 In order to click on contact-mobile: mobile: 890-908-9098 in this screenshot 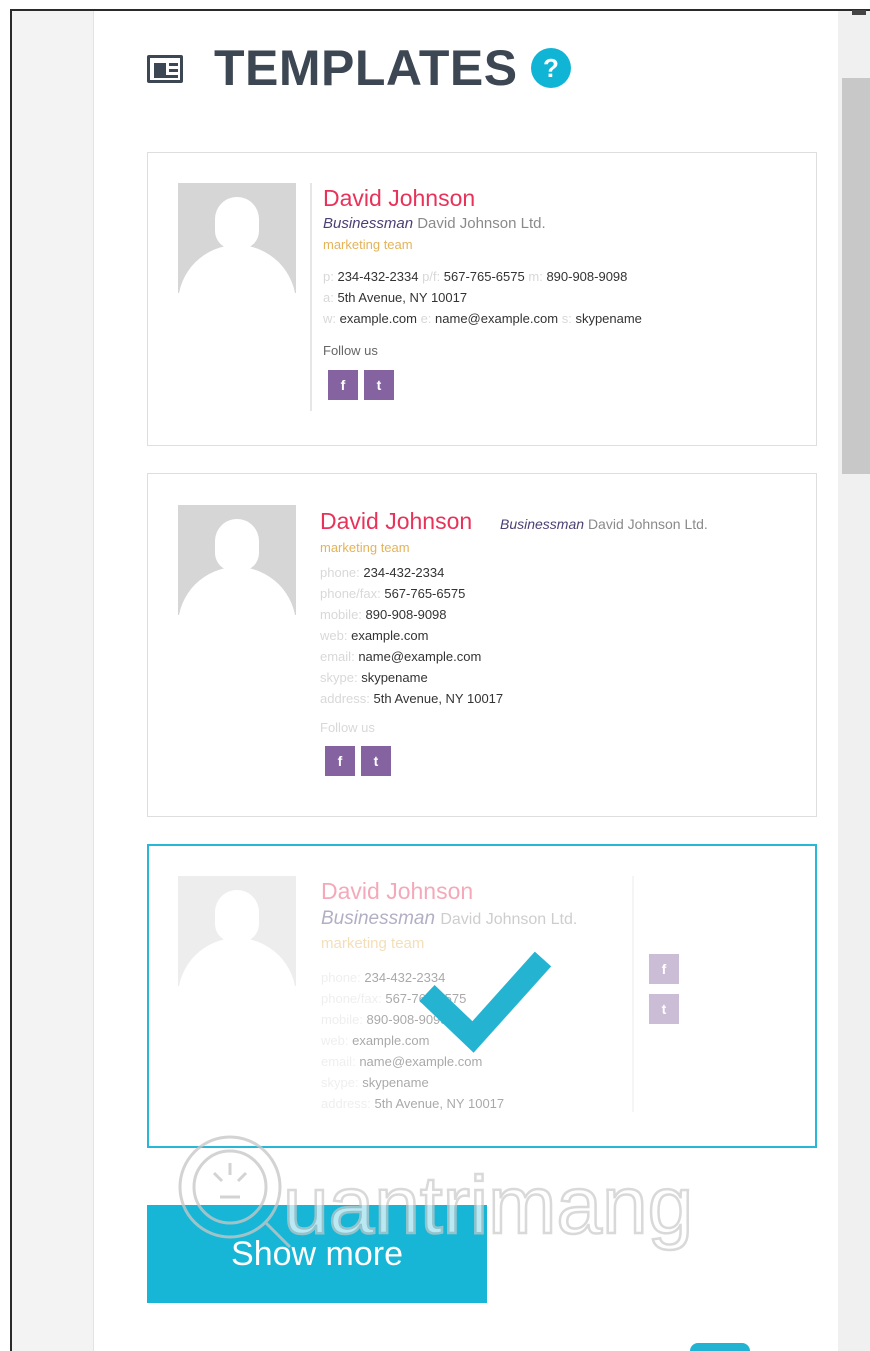, I will do `click(383, 614)`.